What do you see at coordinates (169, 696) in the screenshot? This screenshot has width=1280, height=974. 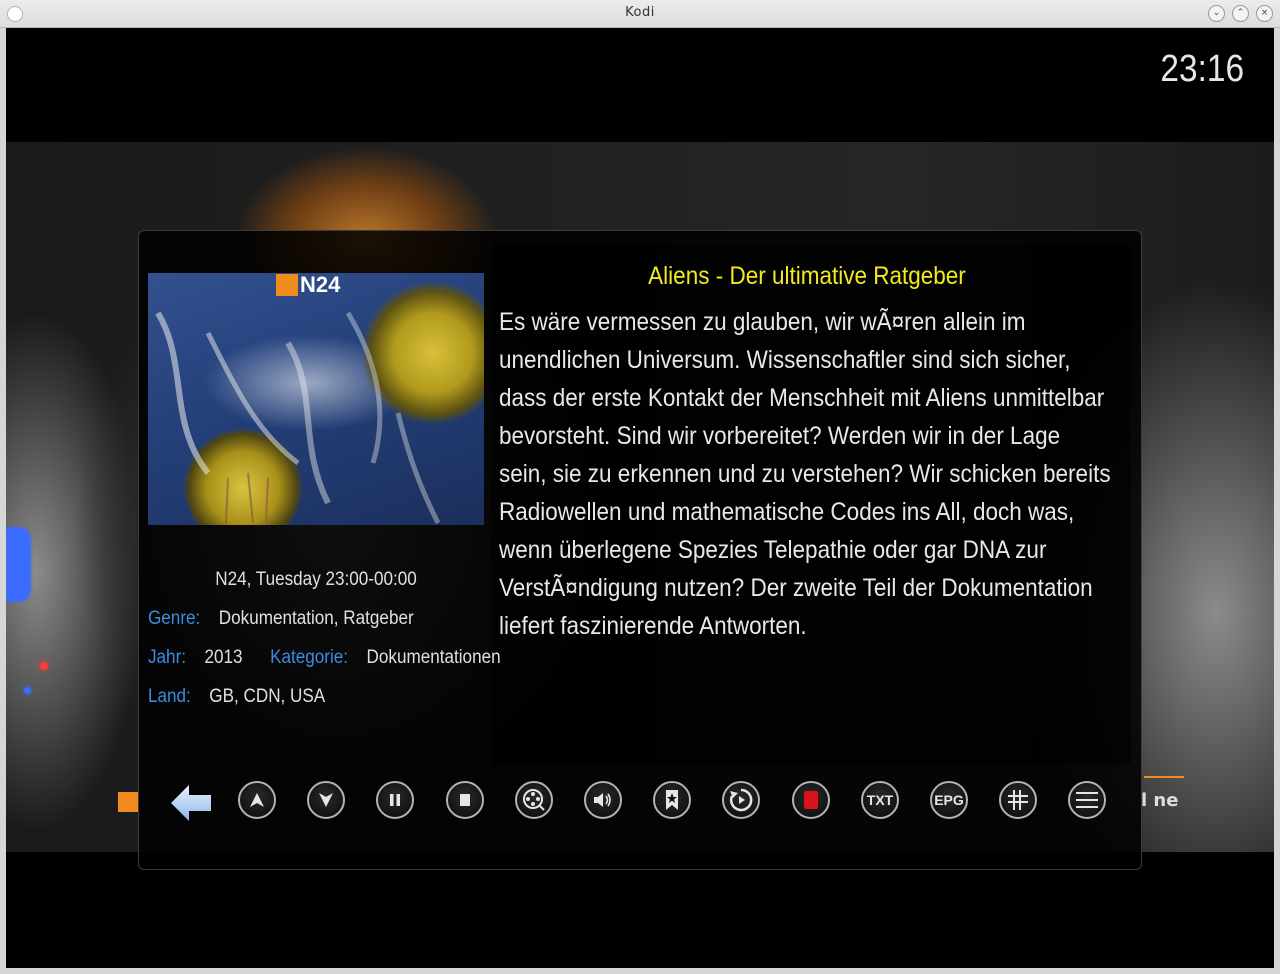 I see `country-label: Land:` at bounding box center [169, 696].